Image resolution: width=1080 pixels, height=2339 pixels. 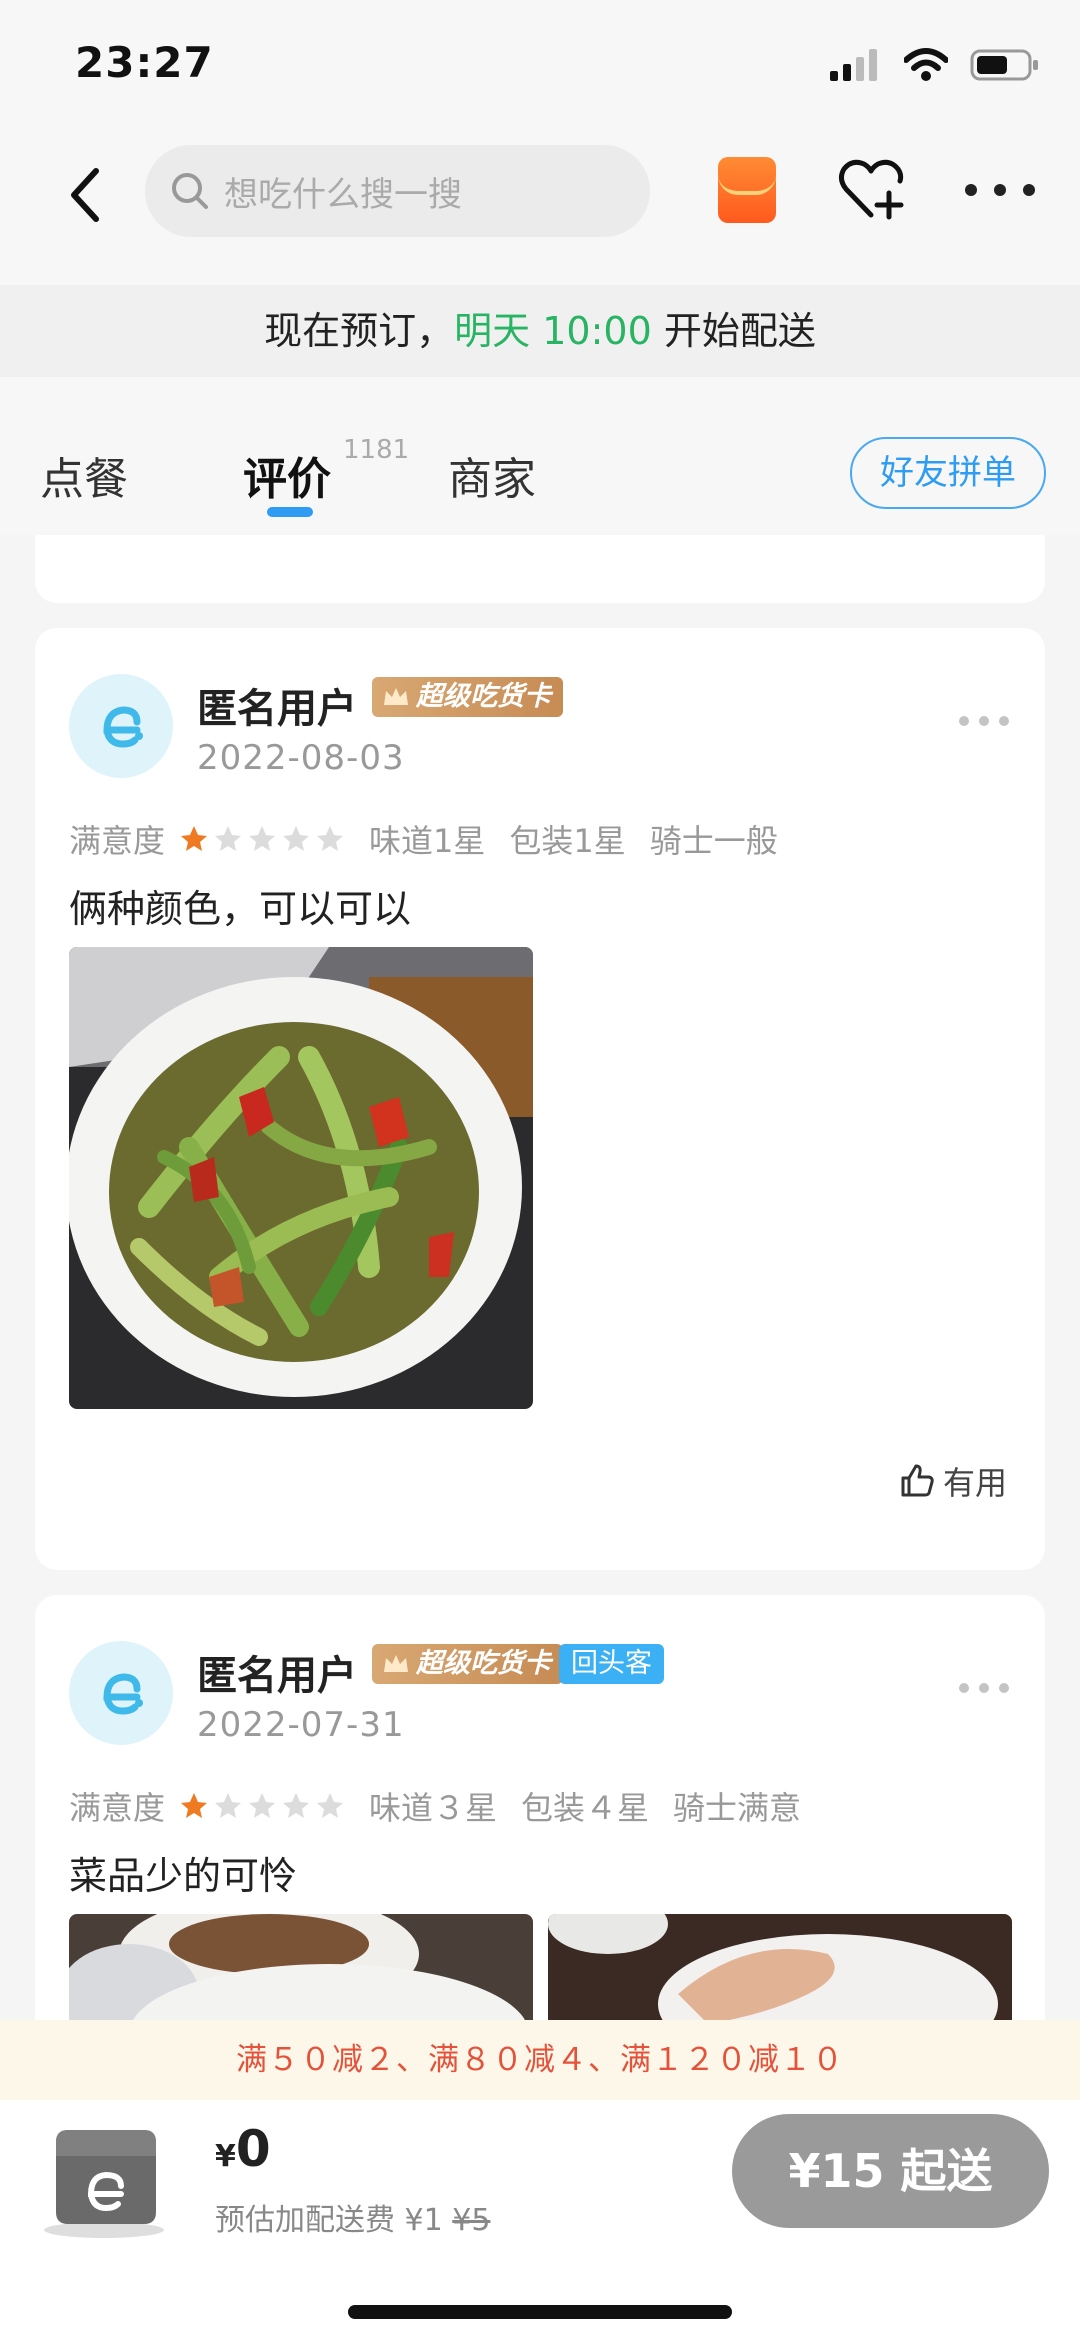 What do you see at coordinates (540, 2219) in the screenshot?
I see `cart-bar: ¥0 预估加配送费 ¥1 ¥5 ¥15 起送` at bounding box center [540, 2219].